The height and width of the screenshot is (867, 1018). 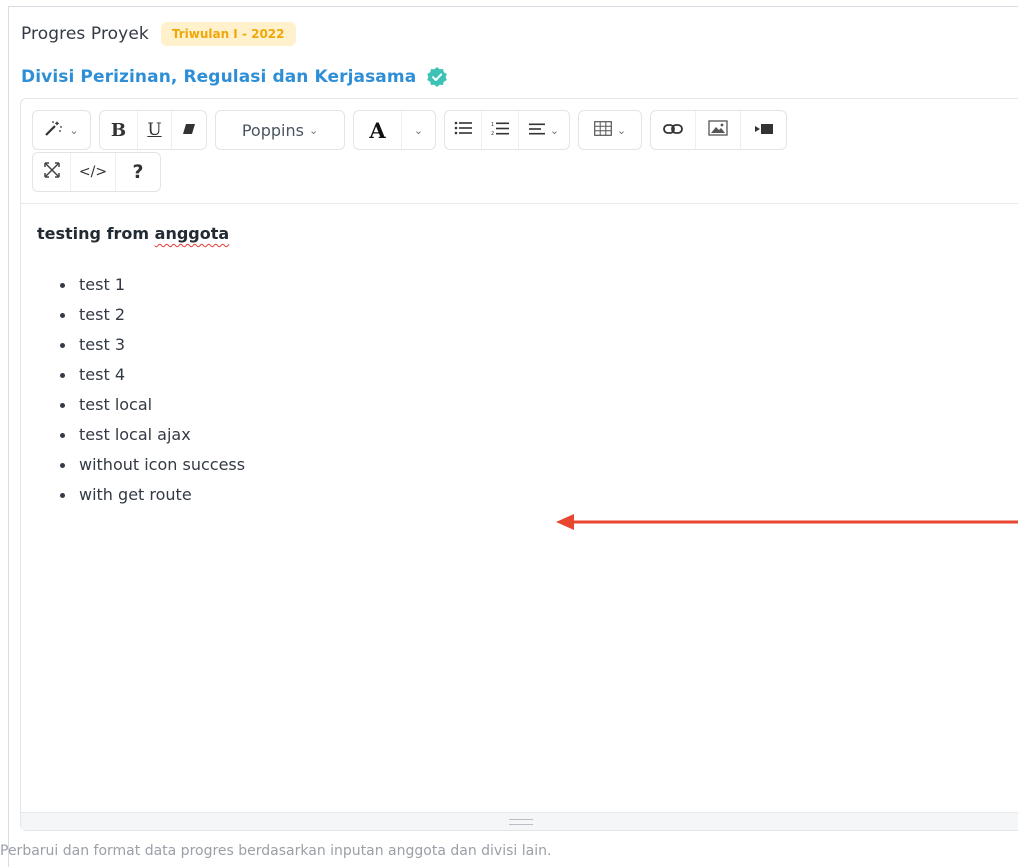 I want to click on bold-icon: B, so click(x=118, y=130).